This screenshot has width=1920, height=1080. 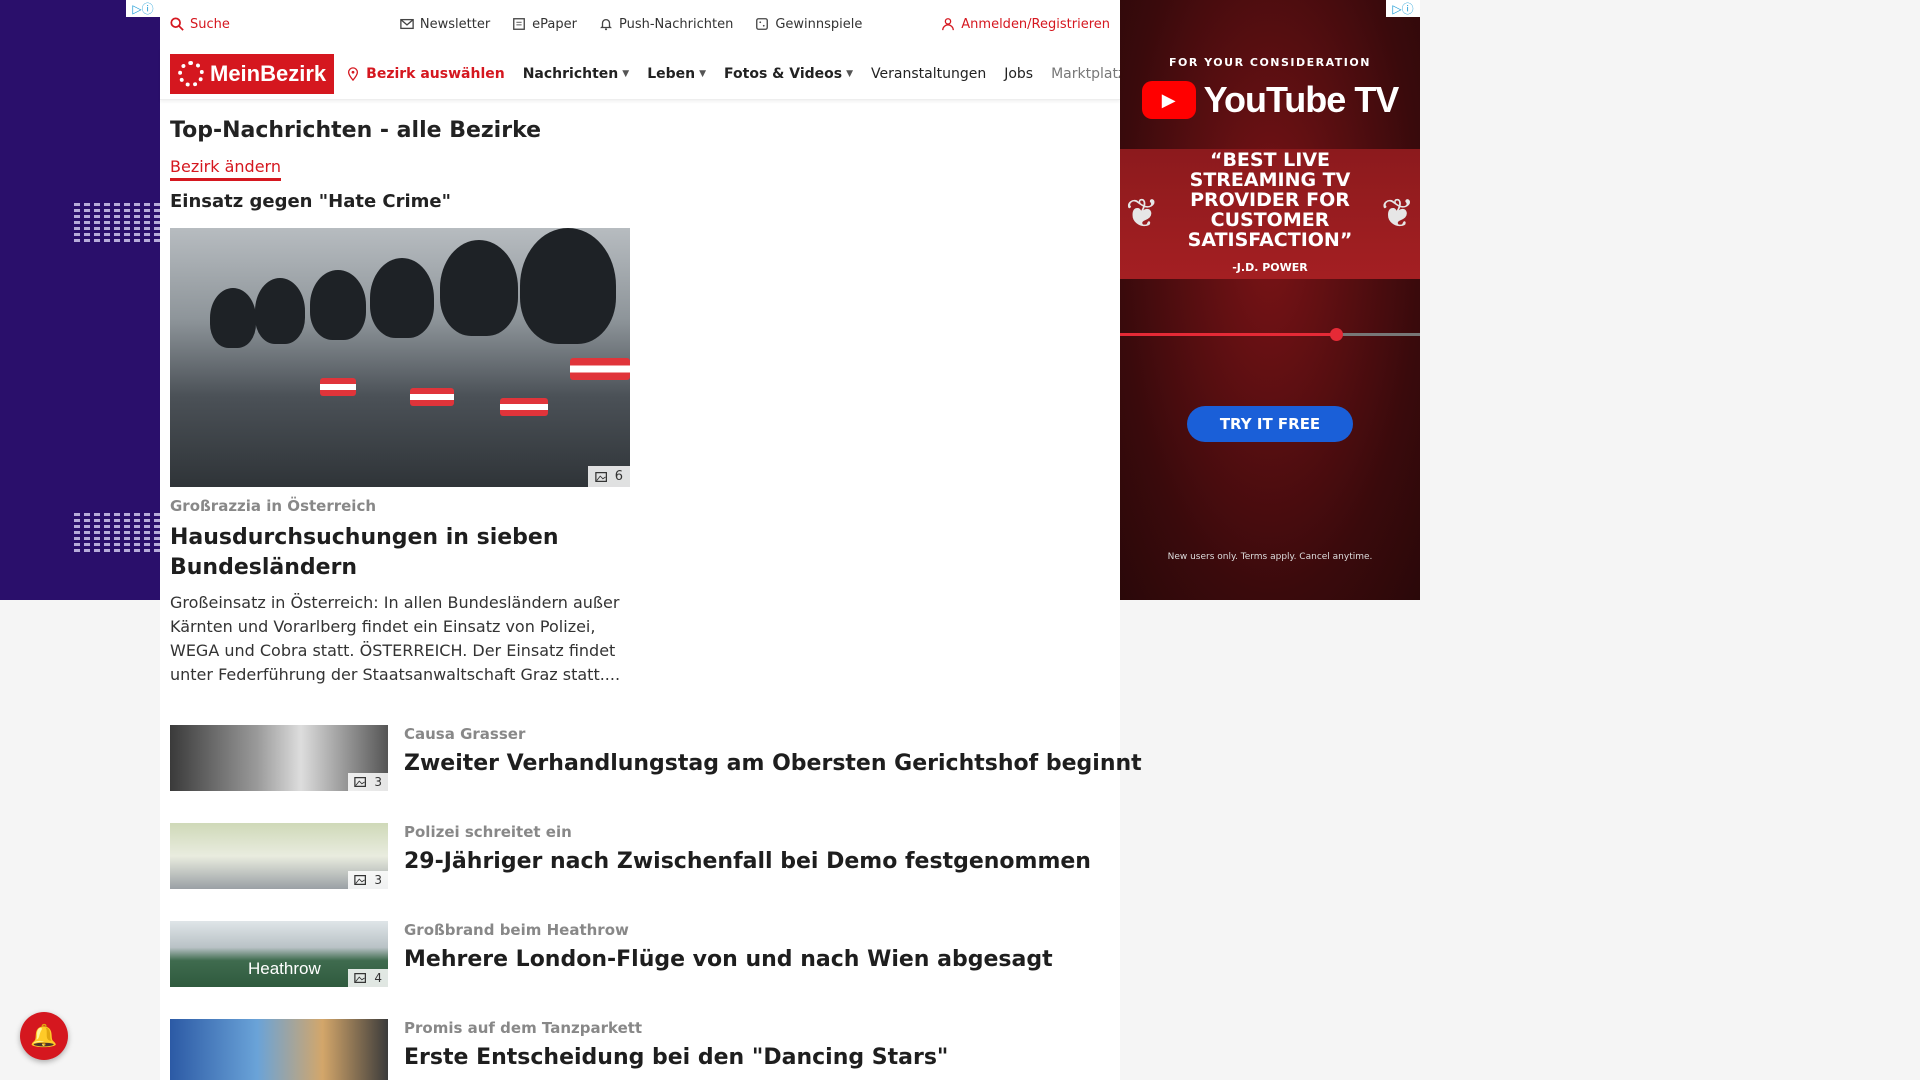 What do you see at coordinates (279, 954) in the screenshot?
I see `article-thumbnail: Heathrow 4` at bounding box center [279, 954].